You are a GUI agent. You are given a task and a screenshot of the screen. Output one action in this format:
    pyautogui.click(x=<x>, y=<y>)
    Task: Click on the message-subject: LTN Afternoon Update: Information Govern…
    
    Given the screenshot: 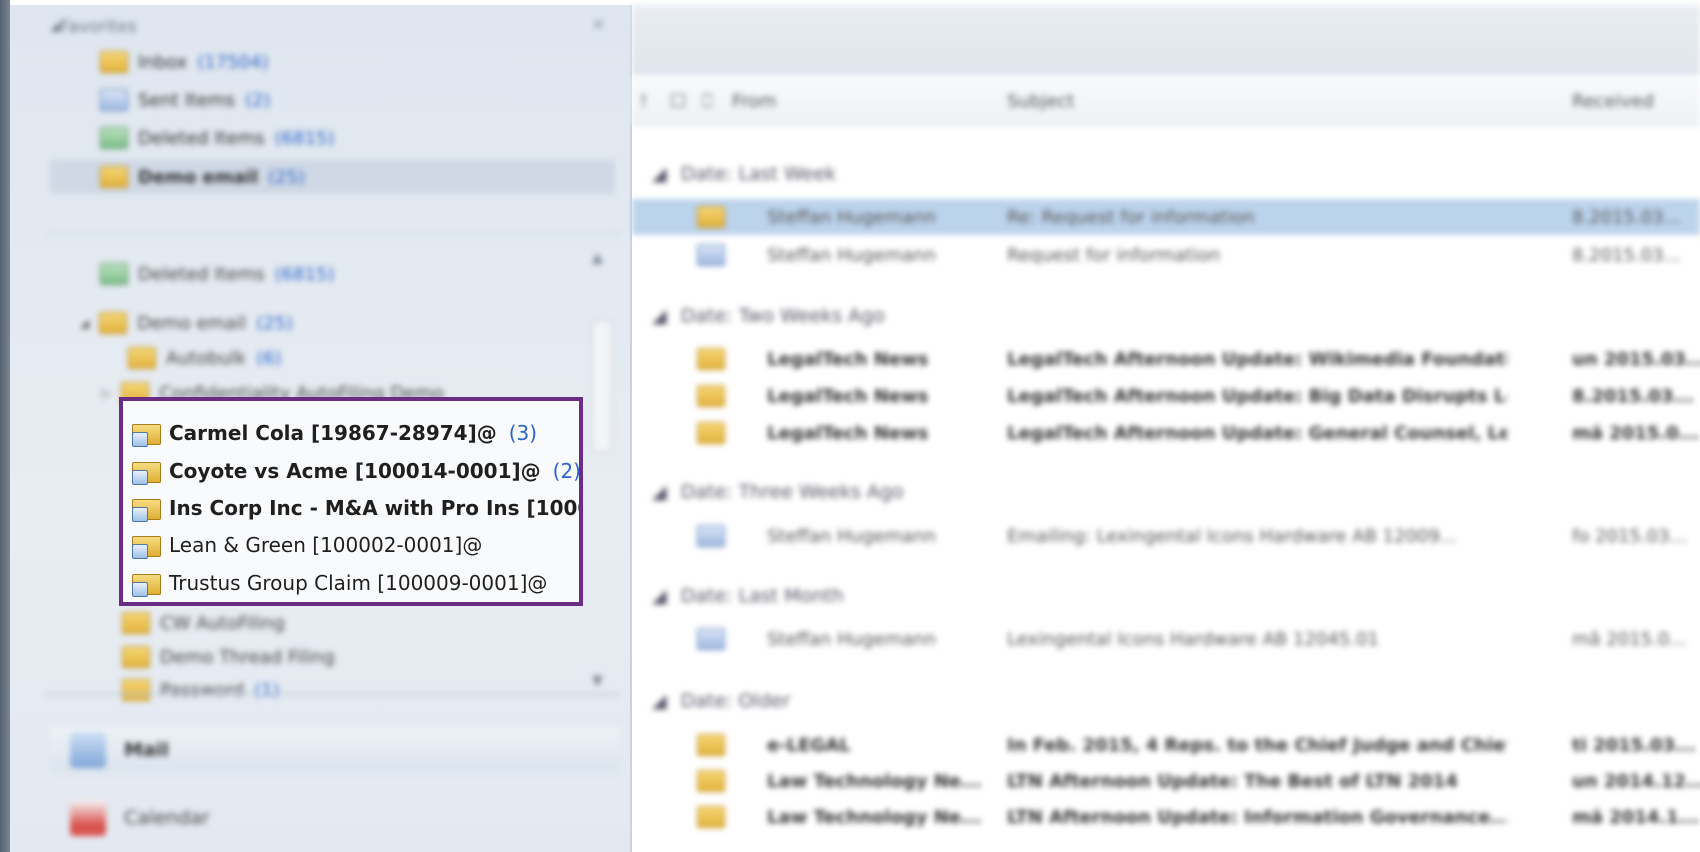 What is the action you would take?
    pyautogui.click(x=1257, y=817)
    